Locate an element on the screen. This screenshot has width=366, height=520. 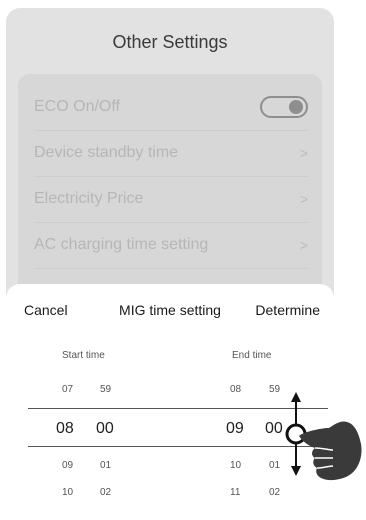
end-time-label: End time is located at coordinates (252, 355).